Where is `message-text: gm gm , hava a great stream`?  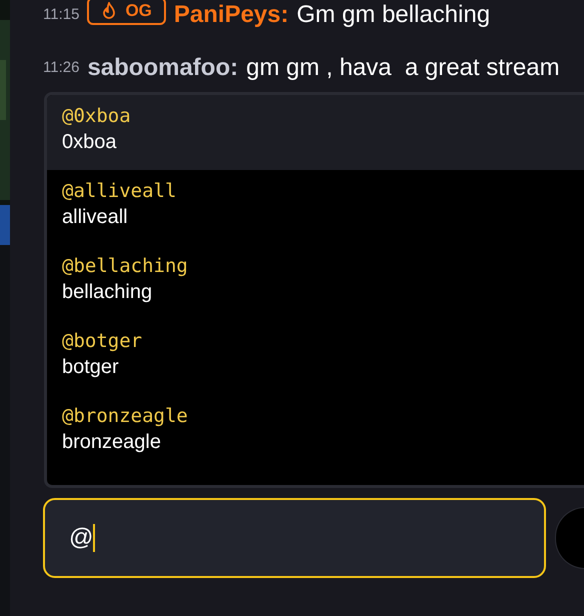 message-text: gm gm , hava a great stream is located at coordinates (403, 67).